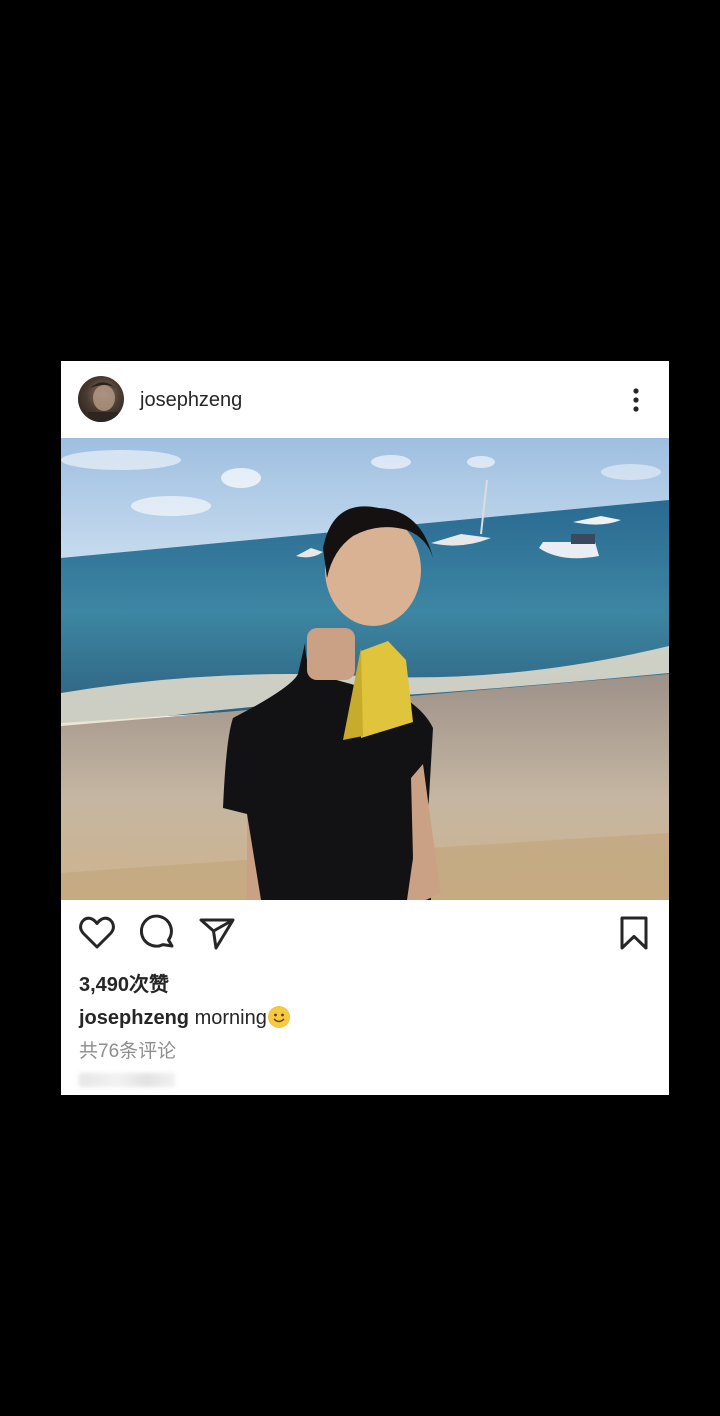  I want to click on smiling-face-emoji, so click(278, 1017).